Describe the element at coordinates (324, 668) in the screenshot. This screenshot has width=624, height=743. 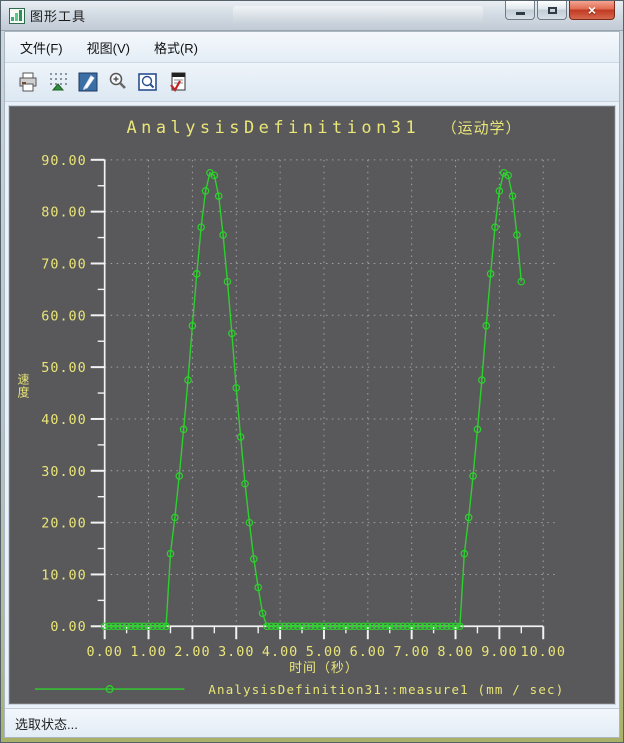
I see `x-axis-title: 时间（秒）` at that location.